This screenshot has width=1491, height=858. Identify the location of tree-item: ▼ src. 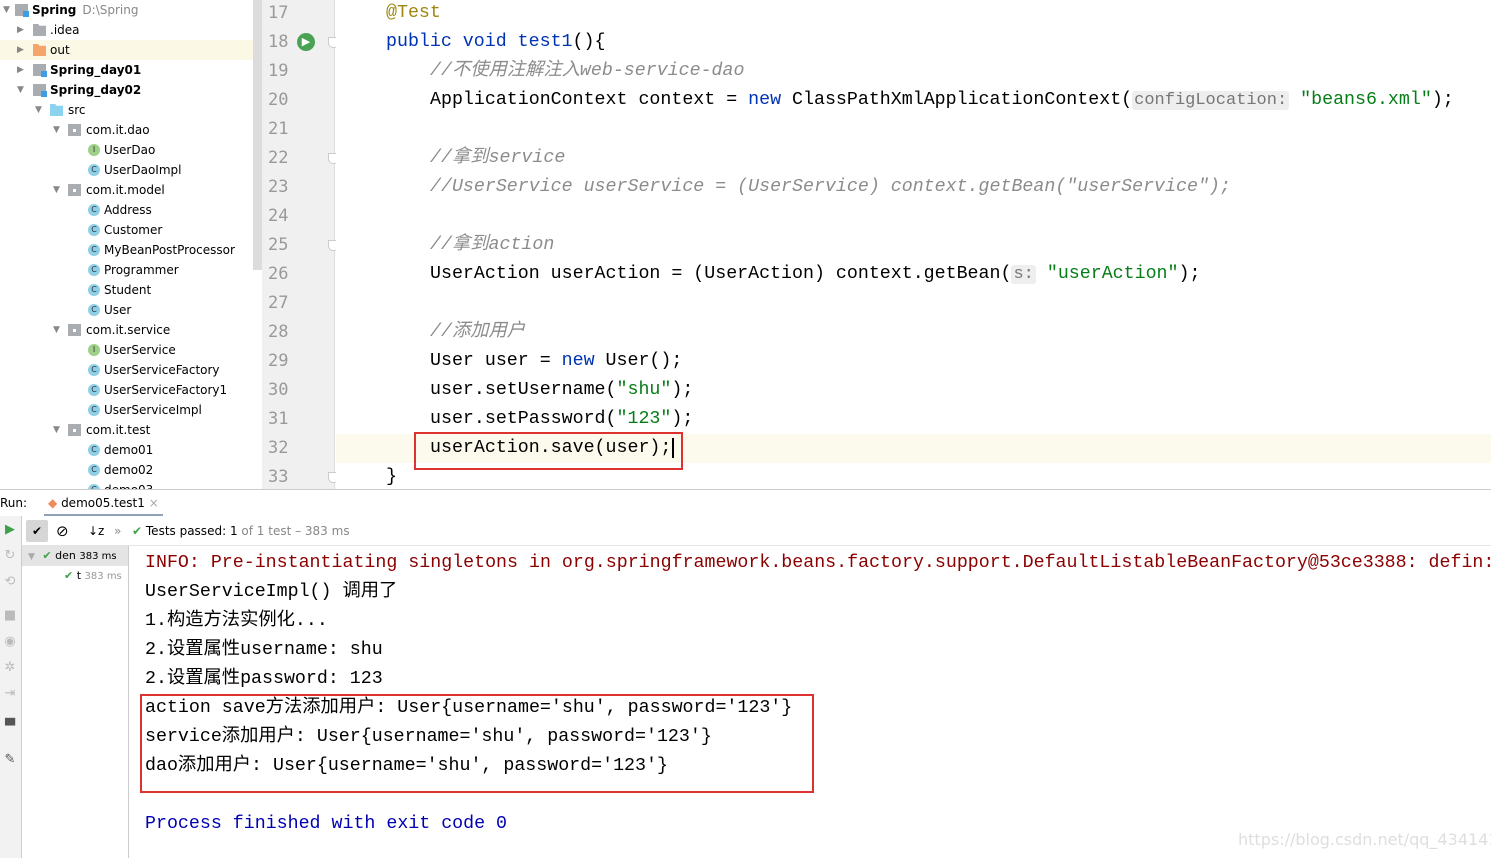
(126, 110).